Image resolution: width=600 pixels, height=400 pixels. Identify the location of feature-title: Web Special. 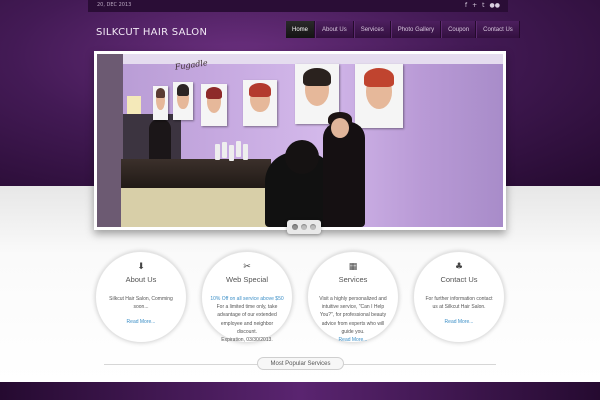
(247, 279).